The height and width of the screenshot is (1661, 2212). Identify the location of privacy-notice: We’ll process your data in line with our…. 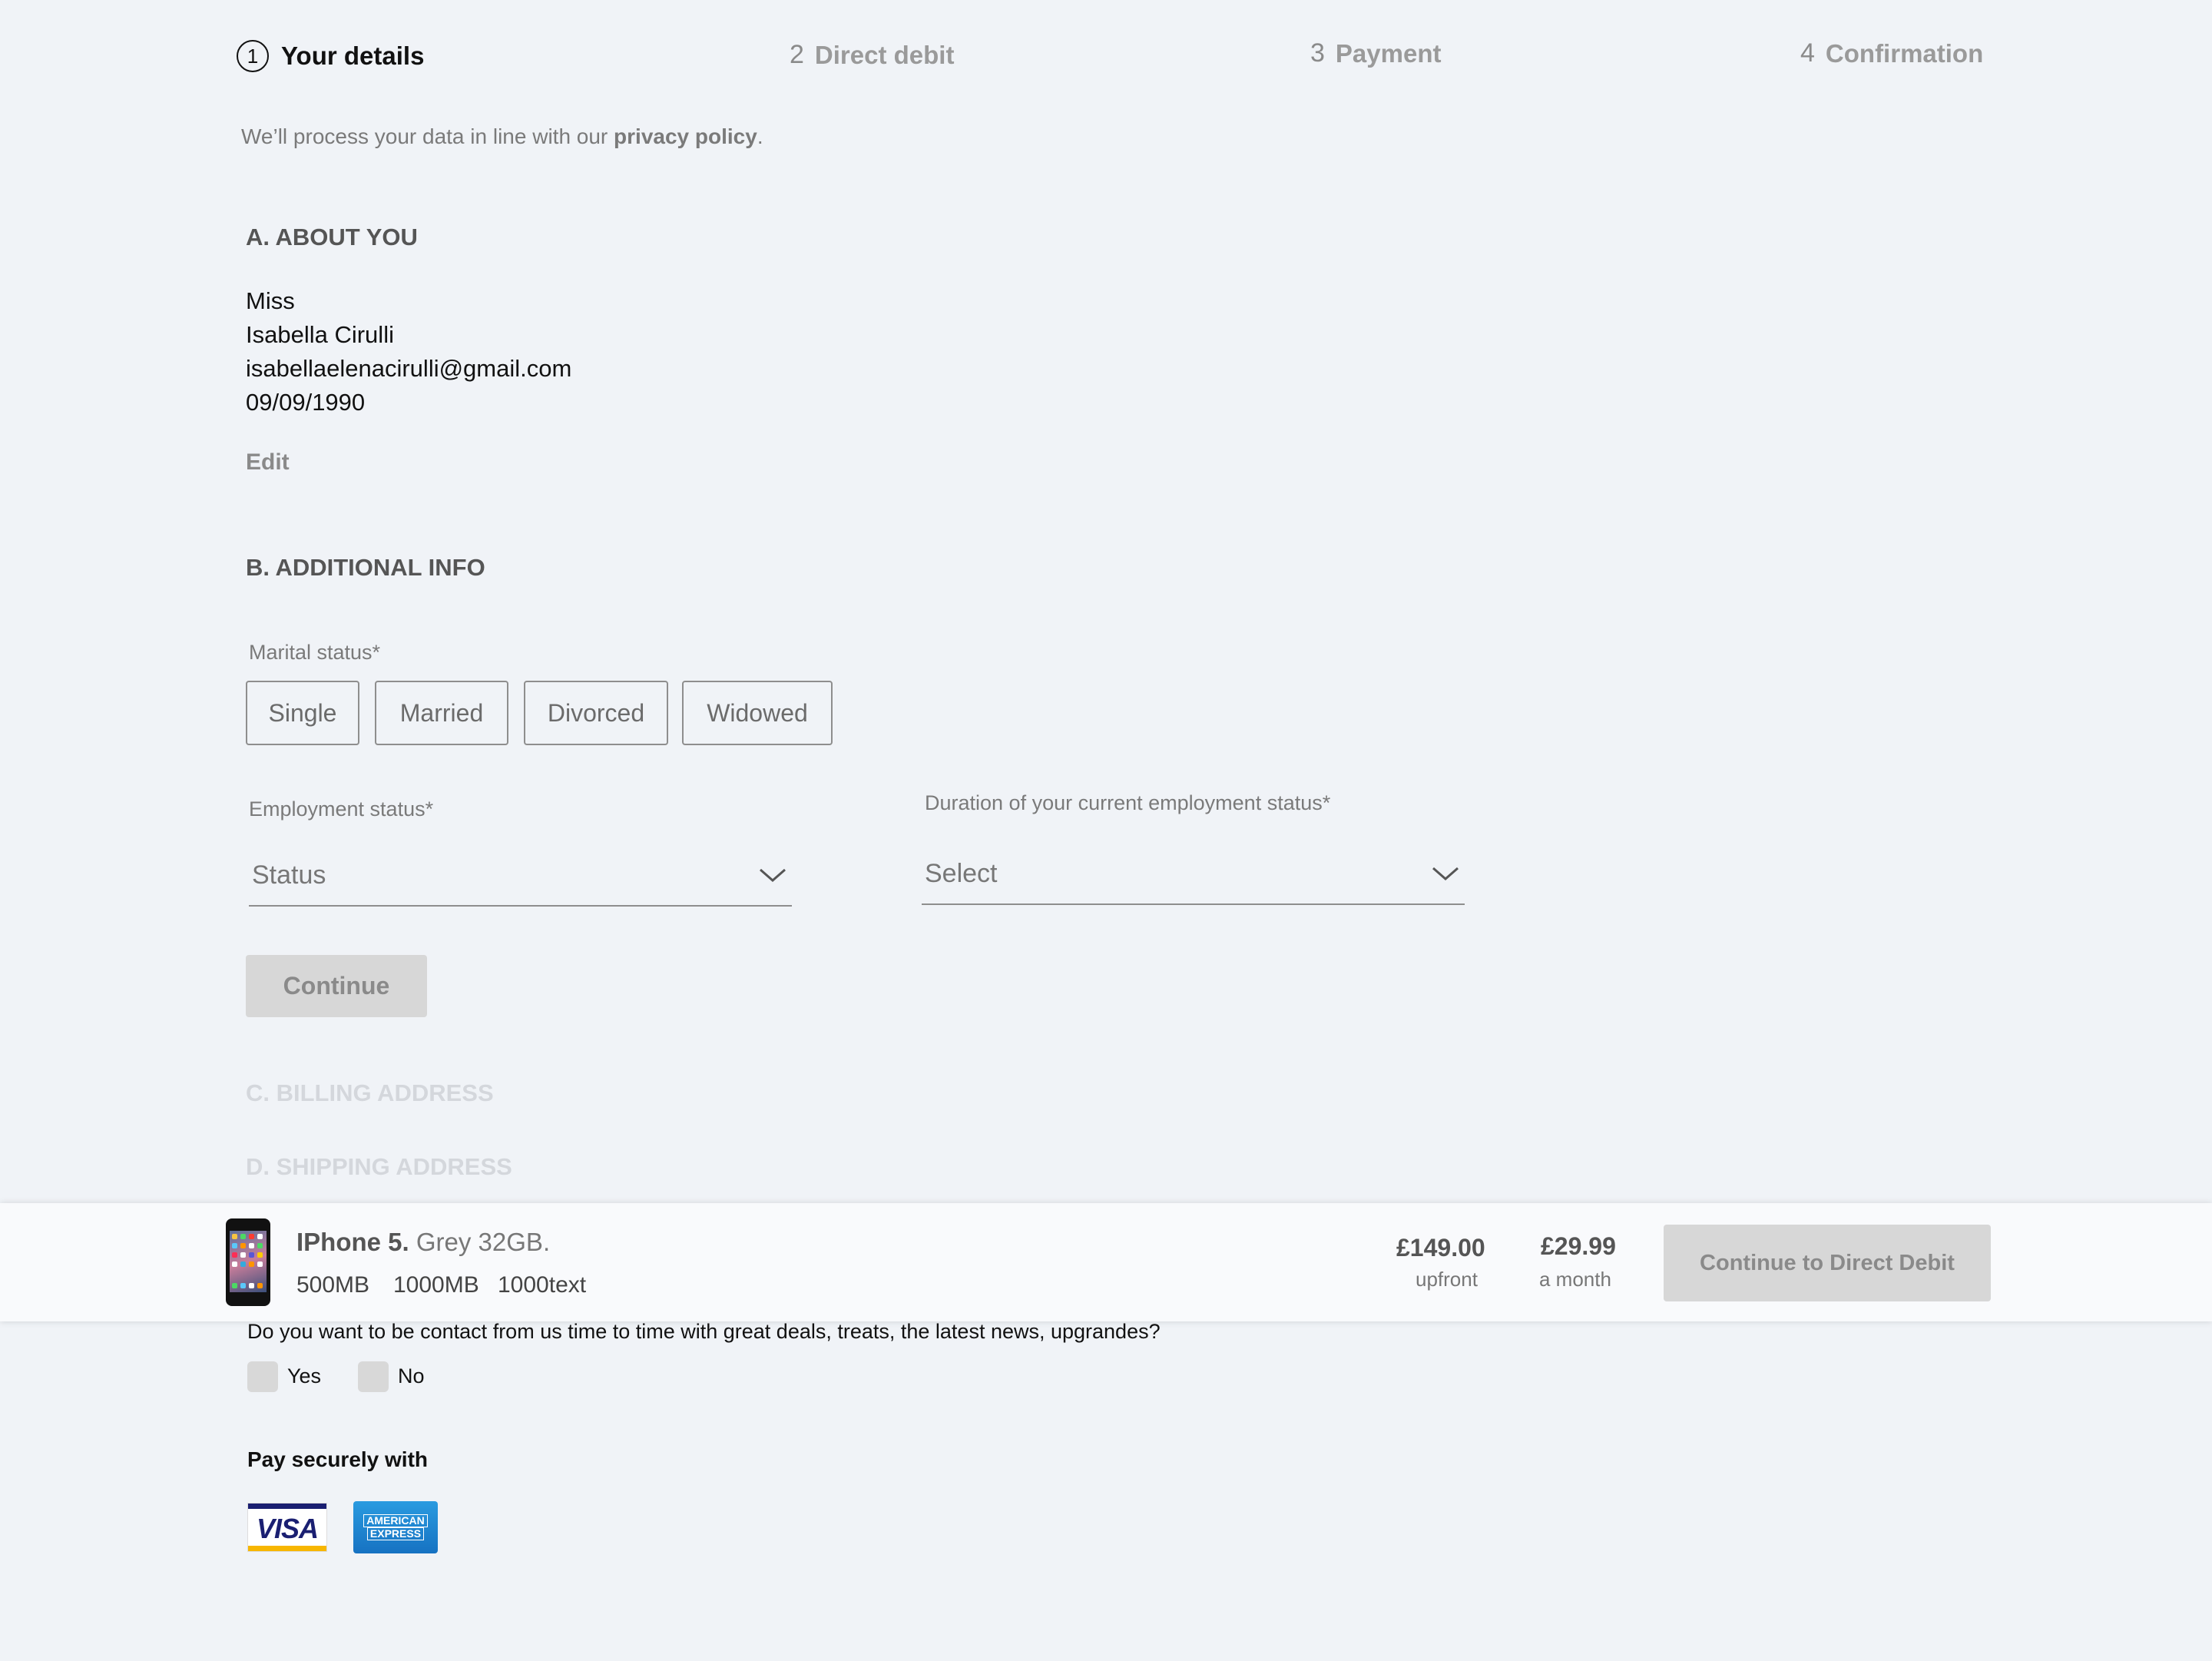
(502, 136).